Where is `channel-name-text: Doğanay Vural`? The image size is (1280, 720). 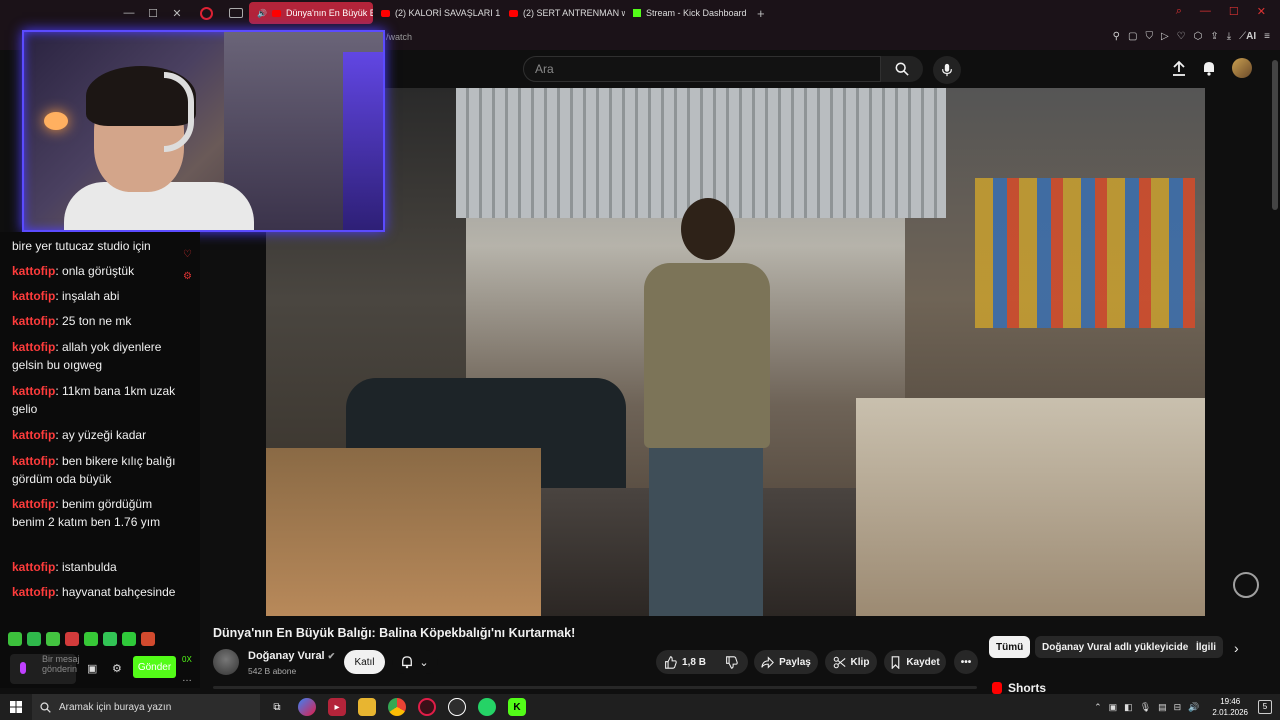
channel-name-text: Doğanay Vural is located at coordinates (286, 656).